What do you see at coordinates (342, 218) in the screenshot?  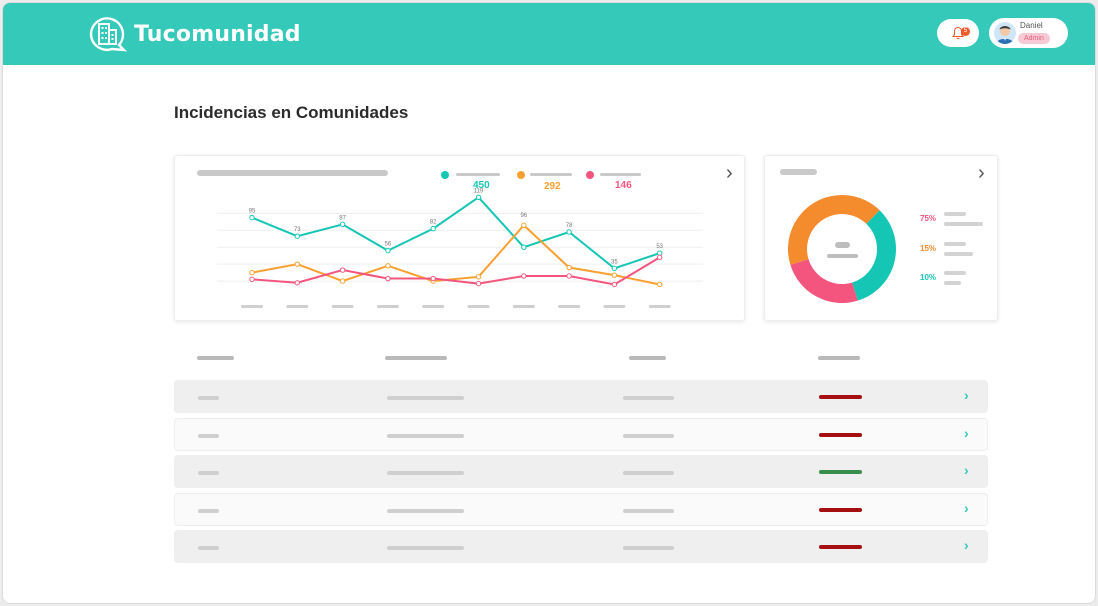 I see `data-label: 87` at bounding box center [342, 218].